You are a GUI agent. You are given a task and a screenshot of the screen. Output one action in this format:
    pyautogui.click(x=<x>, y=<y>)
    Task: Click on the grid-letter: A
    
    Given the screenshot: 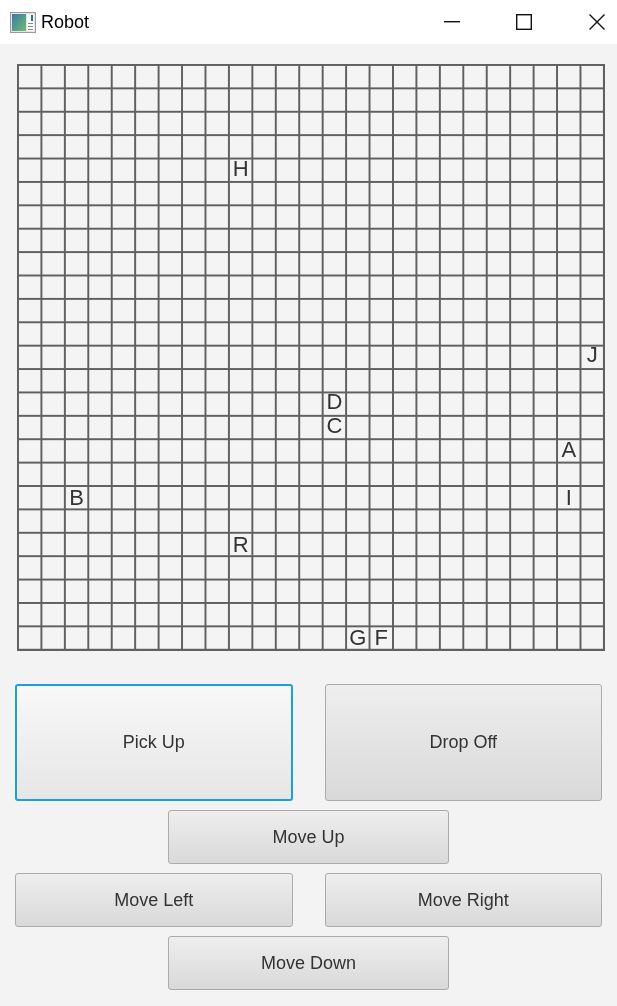 What is the action you would take?
    pyautogui.click(x=569, y=450)
    